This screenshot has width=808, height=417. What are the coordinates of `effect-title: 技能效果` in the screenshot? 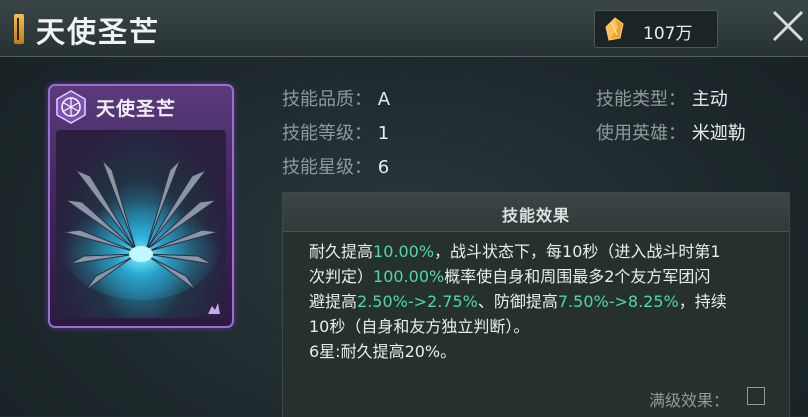 It's located at (535, 215).